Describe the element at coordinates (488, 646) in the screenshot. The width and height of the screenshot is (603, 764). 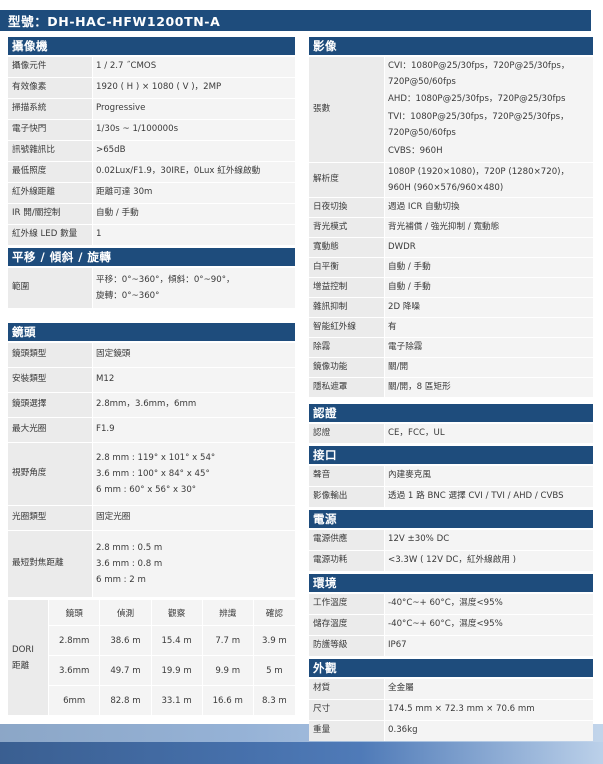
I see `spec-value: IP67` at that location.